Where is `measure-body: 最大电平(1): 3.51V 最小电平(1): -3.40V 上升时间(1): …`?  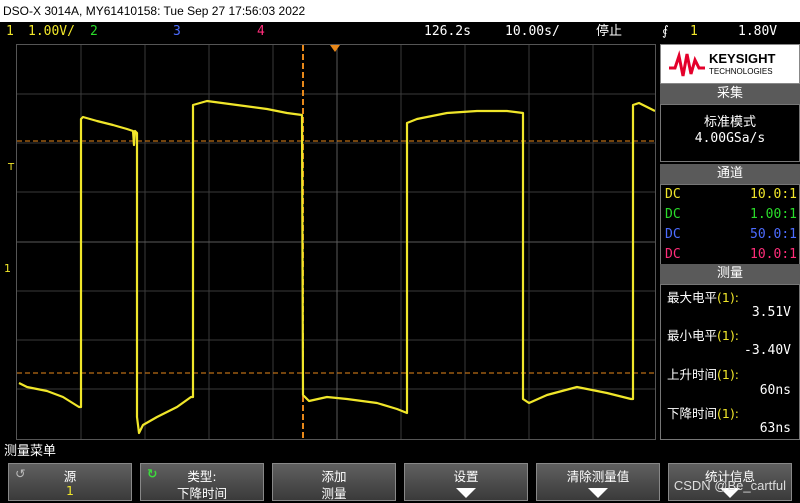 measure-body: 最大电平(1): 3.51V 最小电平(1): -3.40V 上升时间(1): … is located at coordinates (730, 362).